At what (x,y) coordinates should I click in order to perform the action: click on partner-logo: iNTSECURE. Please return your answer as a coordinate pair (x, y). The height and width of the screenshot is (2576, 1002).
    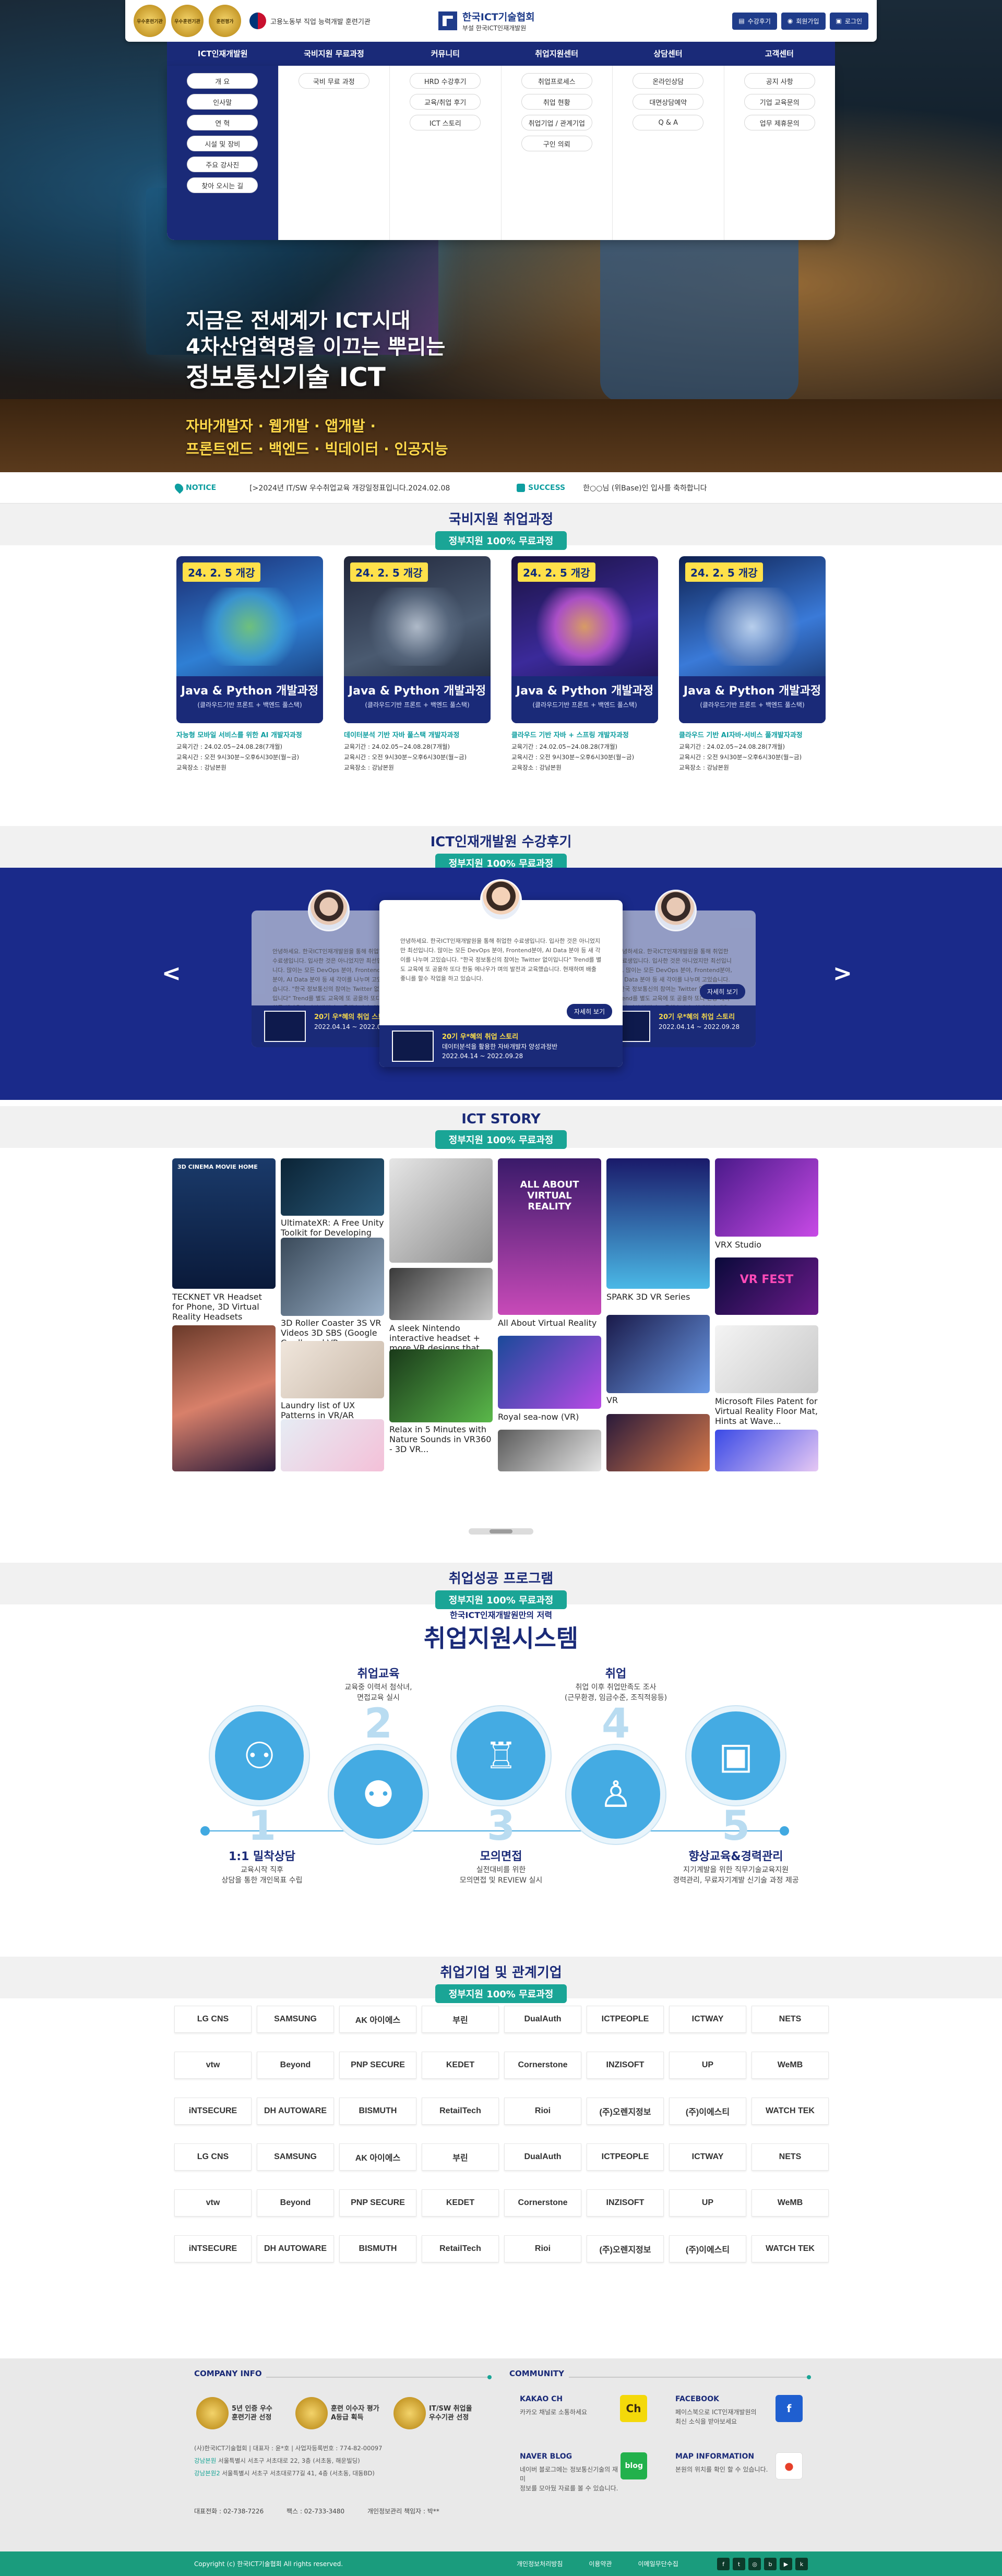
    Looking at the image, I should click on (213, 2111).